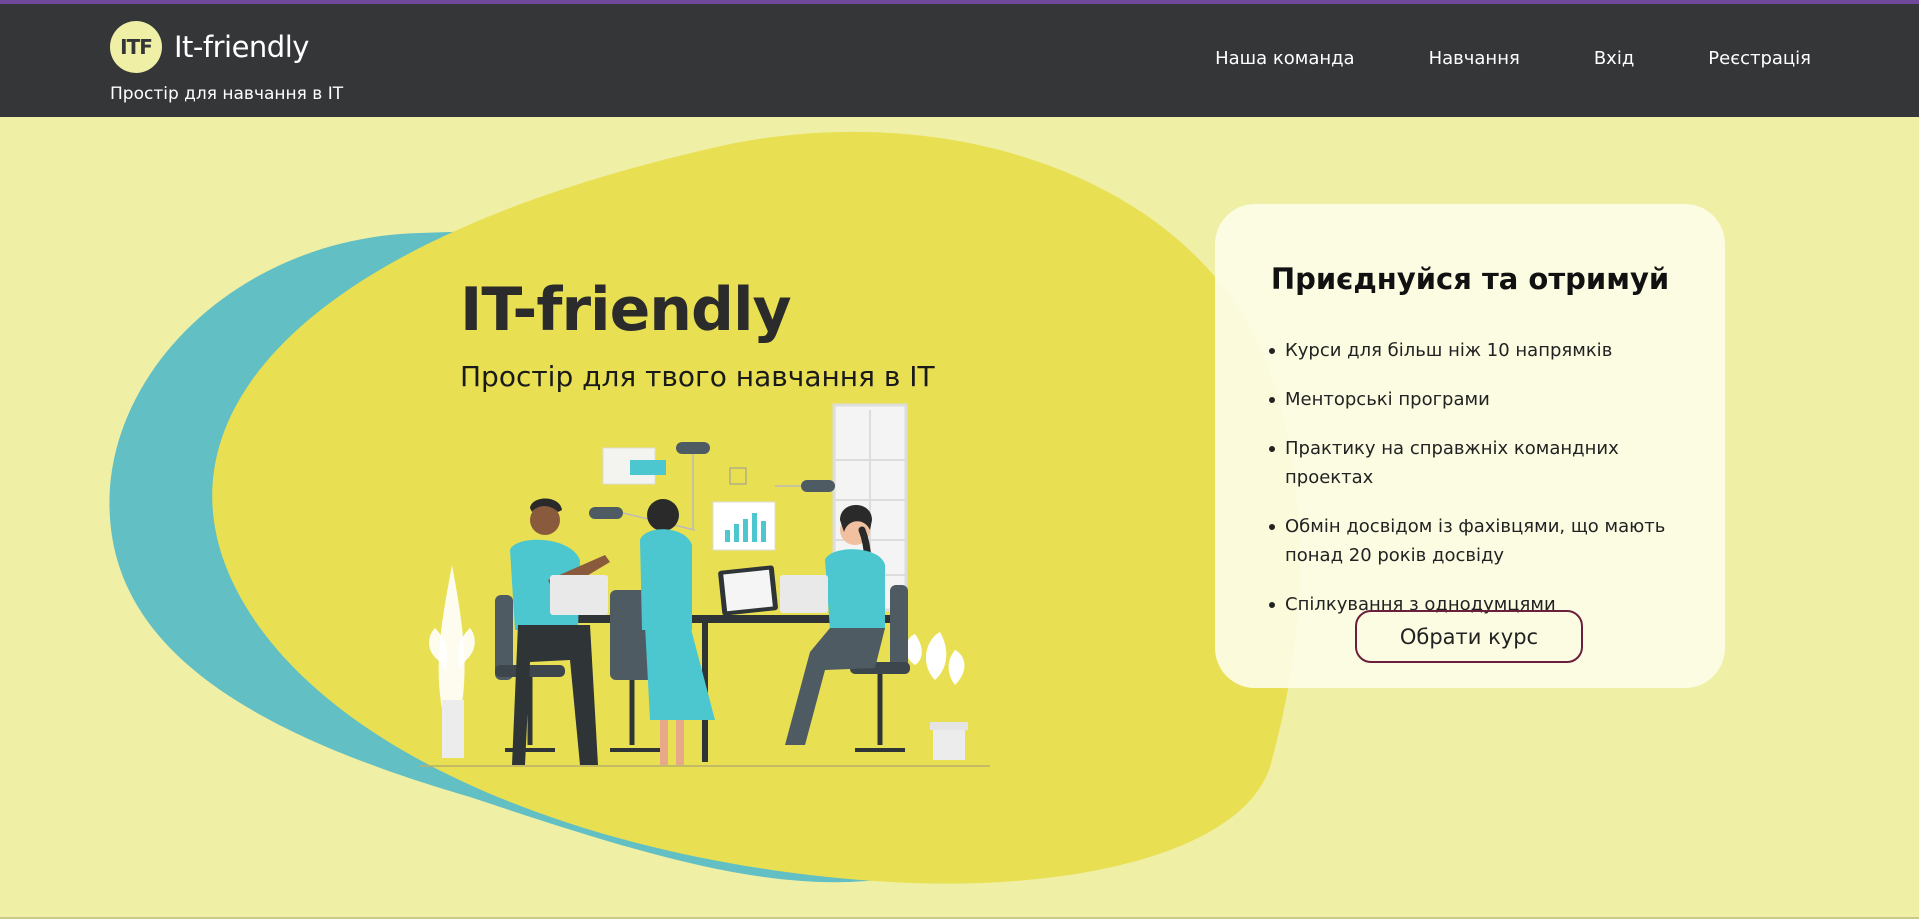 The image size is (1919, 919). I want to click on logo-badge: ITF, so click(136, 47).